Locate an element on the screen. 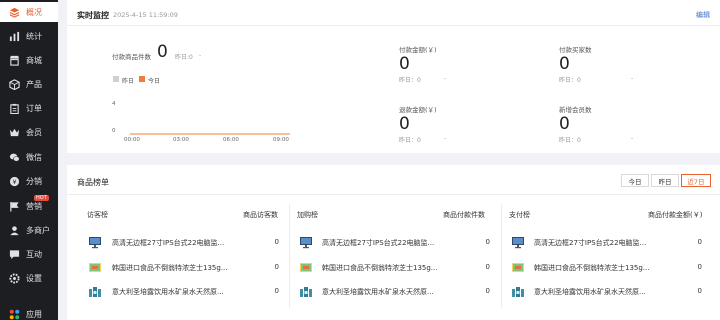 This screenshot has width=720, height=320. sidebar-item-overview: 概况 is located at coordinates (29, 12).